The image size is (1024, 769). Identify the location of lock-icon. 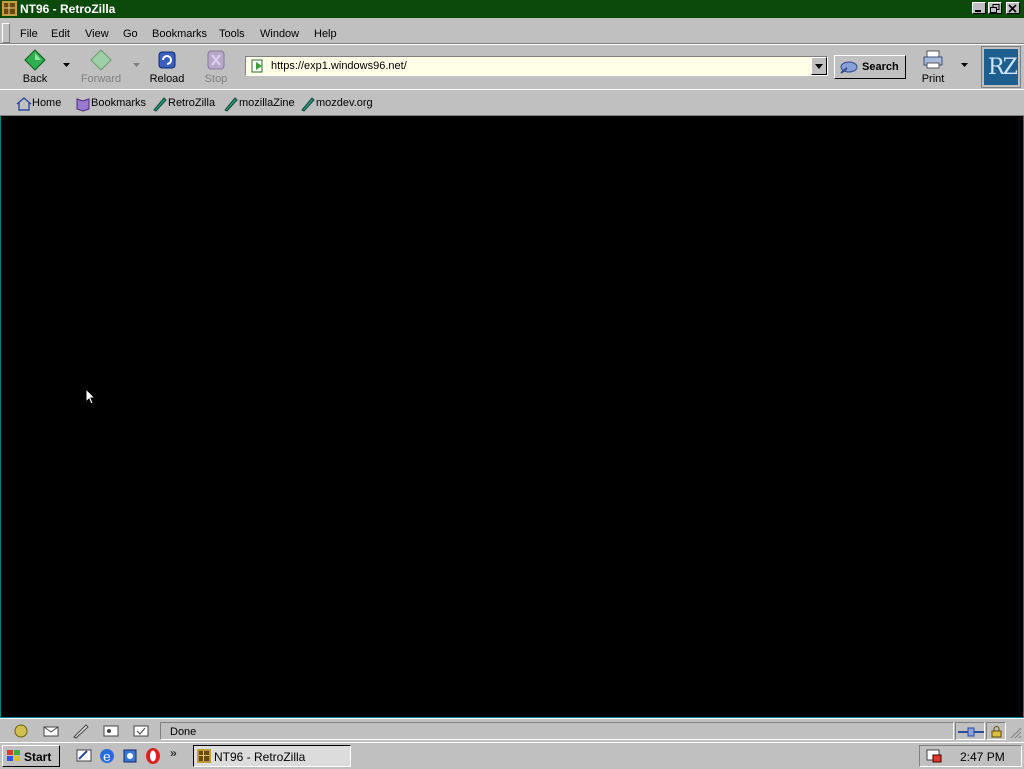
(996, 732).